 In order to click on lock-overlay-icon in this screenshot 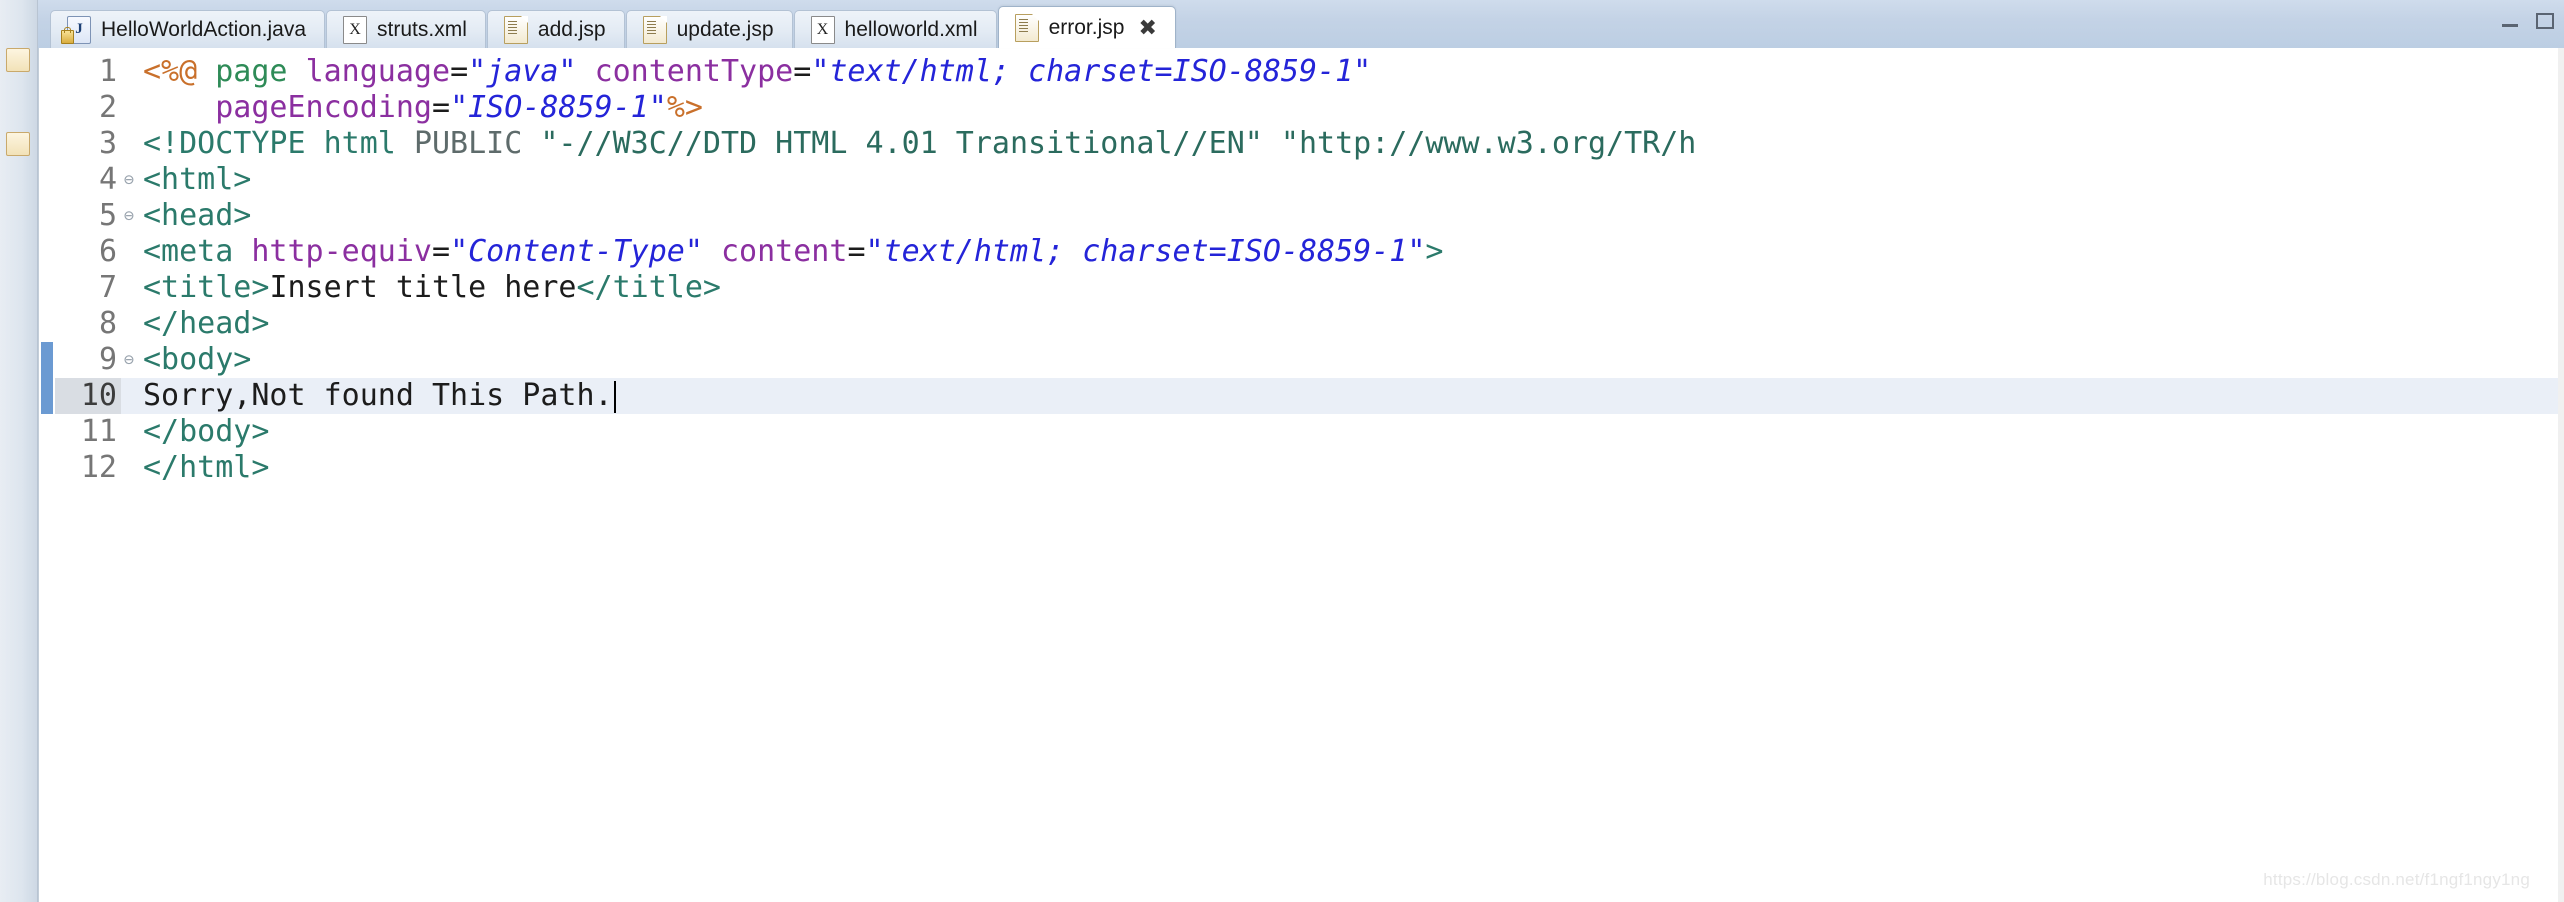, I will do `click(67, 35)`.